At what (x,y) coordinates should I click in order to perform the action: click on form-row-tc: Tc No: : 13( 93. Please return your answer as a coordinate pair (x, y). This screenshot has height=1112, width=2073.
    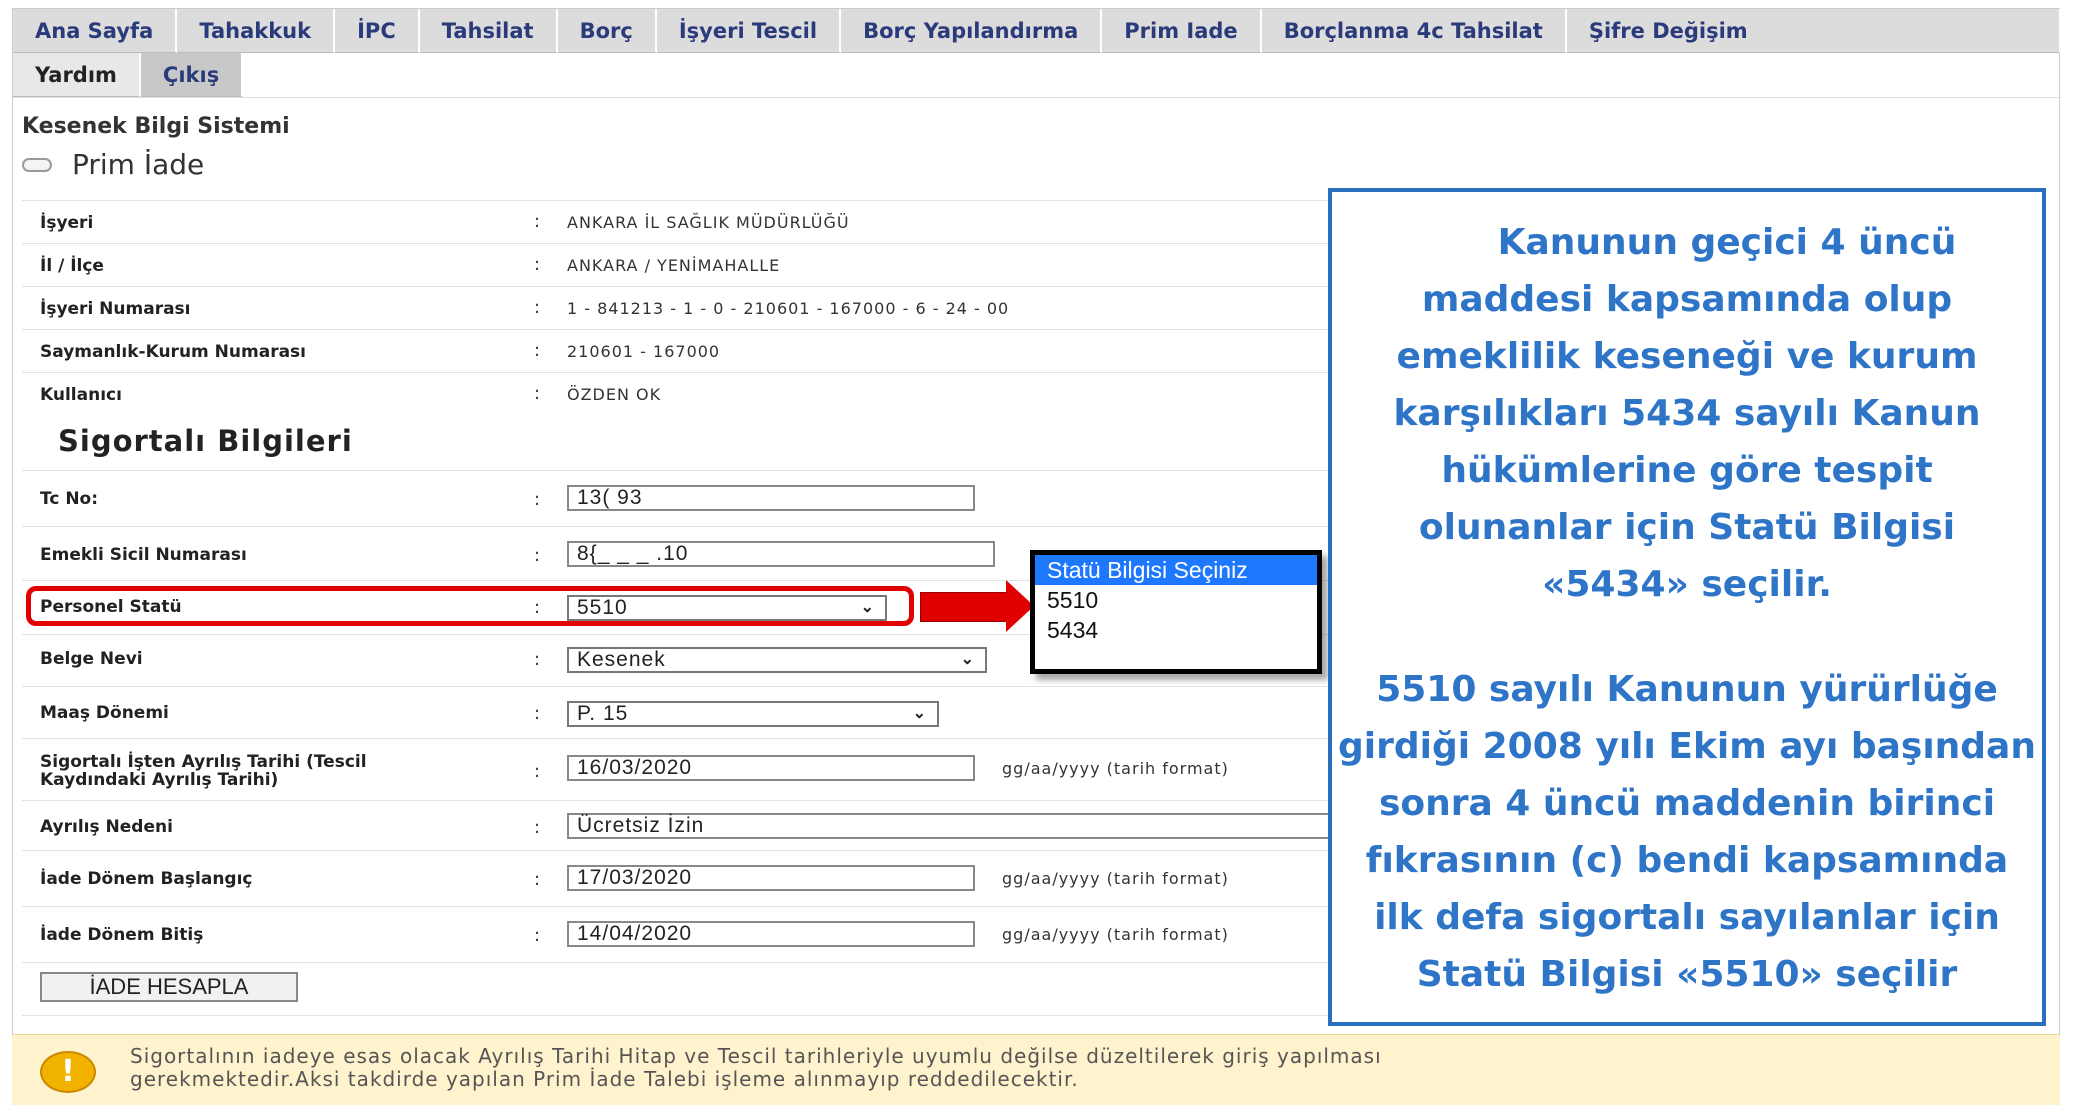
    Looking at the image, I should click on (677, 498).